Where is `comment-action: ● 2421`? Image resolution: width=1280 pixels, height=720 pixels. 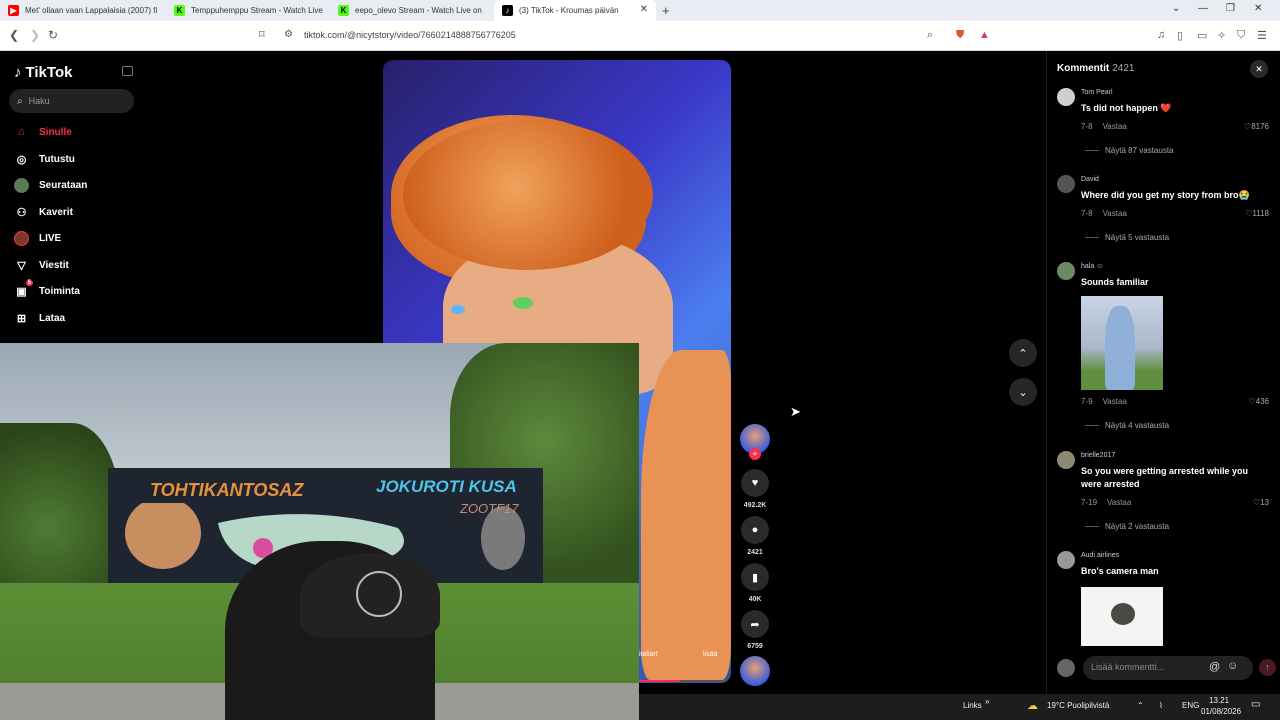
comment-action: ● 2421 is located at coordinates (755, 536).